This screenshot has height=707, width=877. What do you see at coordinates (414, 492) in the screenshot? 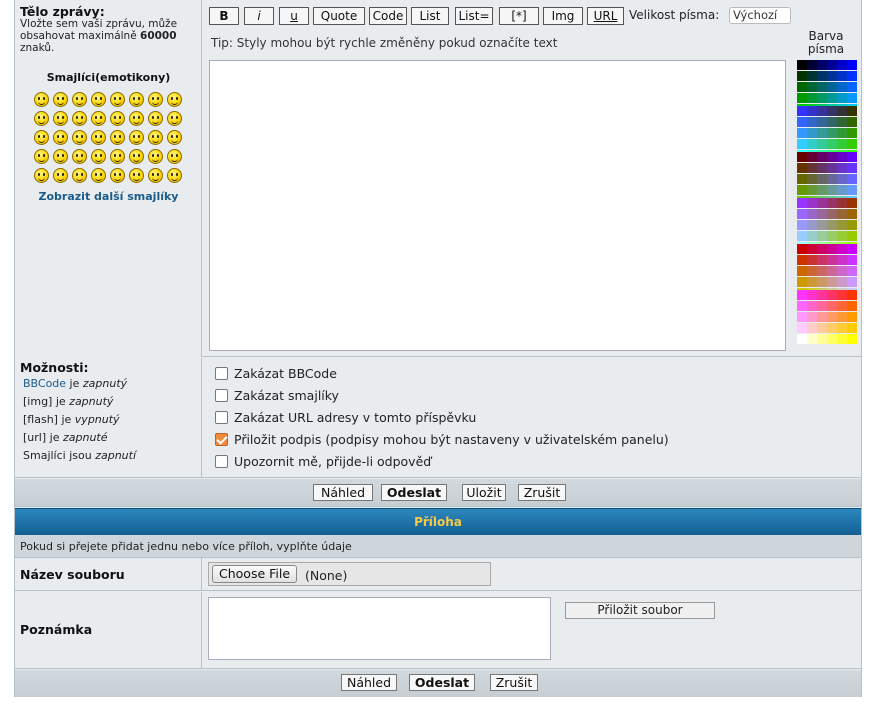
I see `submit-button: Odeslat` at bounding box center [414, 492].